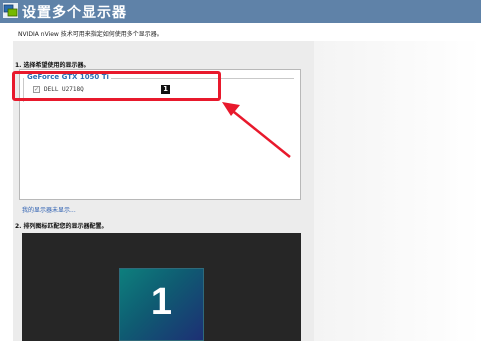  Describe the element at coordinates (116, 86) in the screenshot. I see `highlight-box` at that location.